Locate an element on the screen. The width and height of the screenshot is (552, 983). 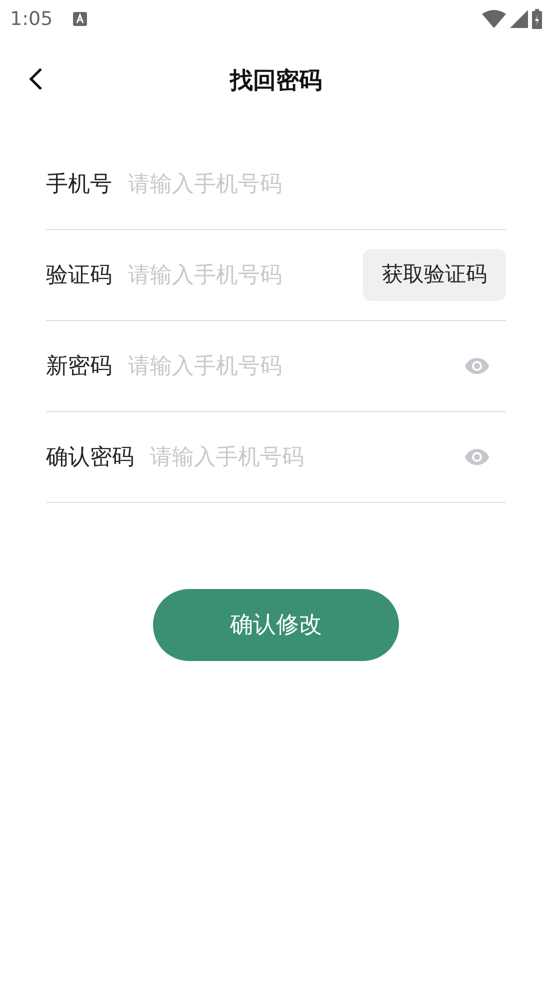
get-code-button: 获取验证码 is located at coordinates (434, 275).